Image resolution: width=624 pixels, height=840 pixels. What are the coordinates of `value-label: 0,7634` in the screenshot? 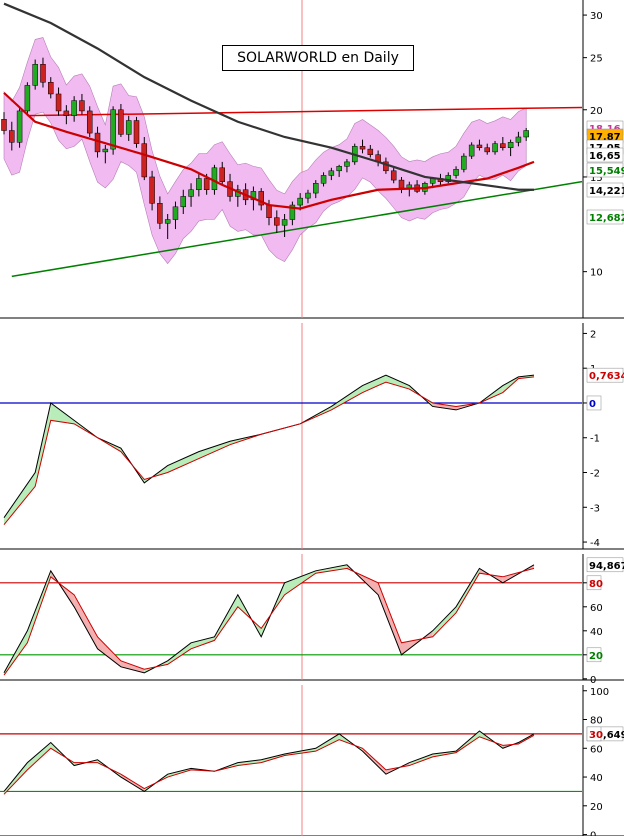 It's located at (606, 376).